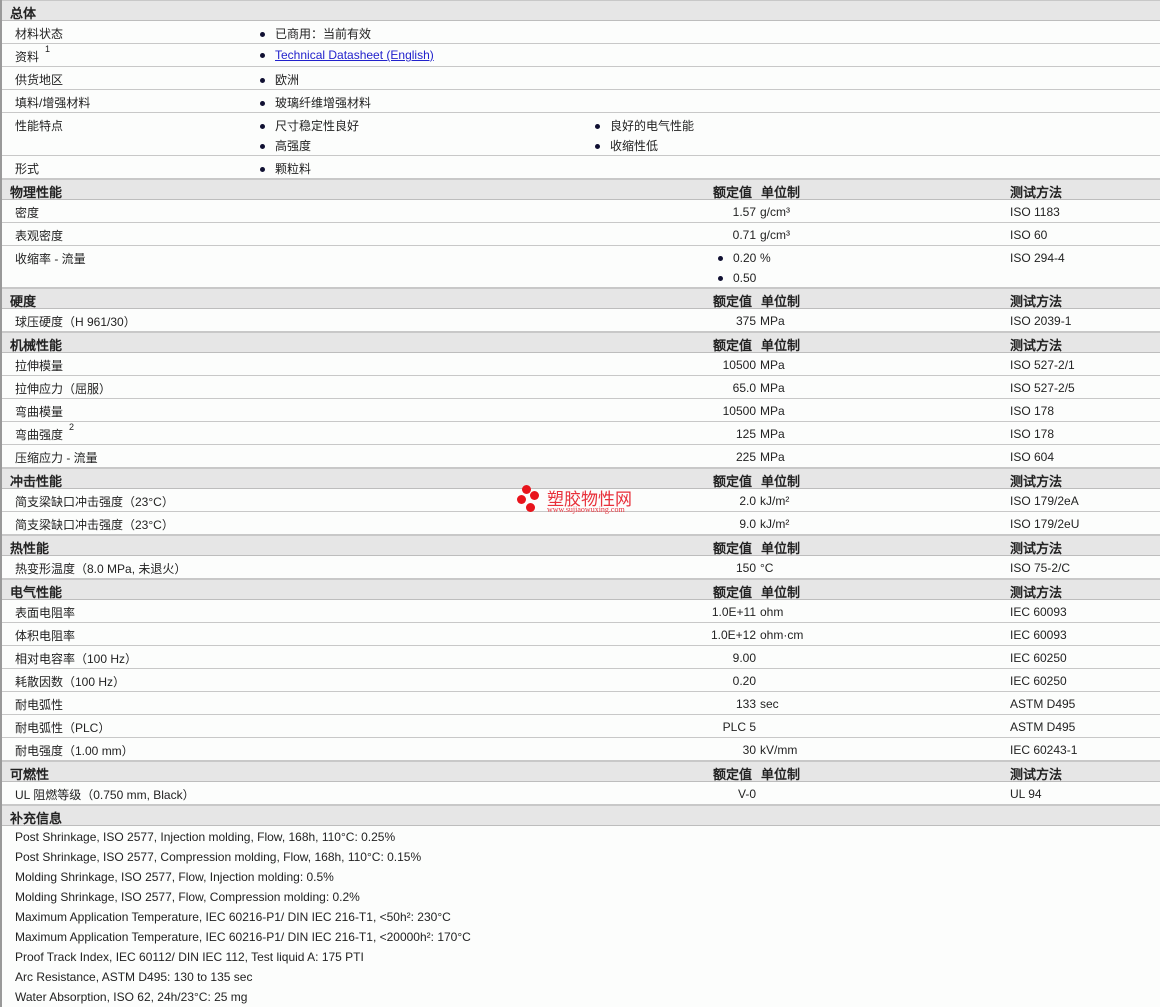 Image resolution: width=1160 pixels, height=1007 pixels. I want to click on row-label: 性能特点, so click(39, 126).